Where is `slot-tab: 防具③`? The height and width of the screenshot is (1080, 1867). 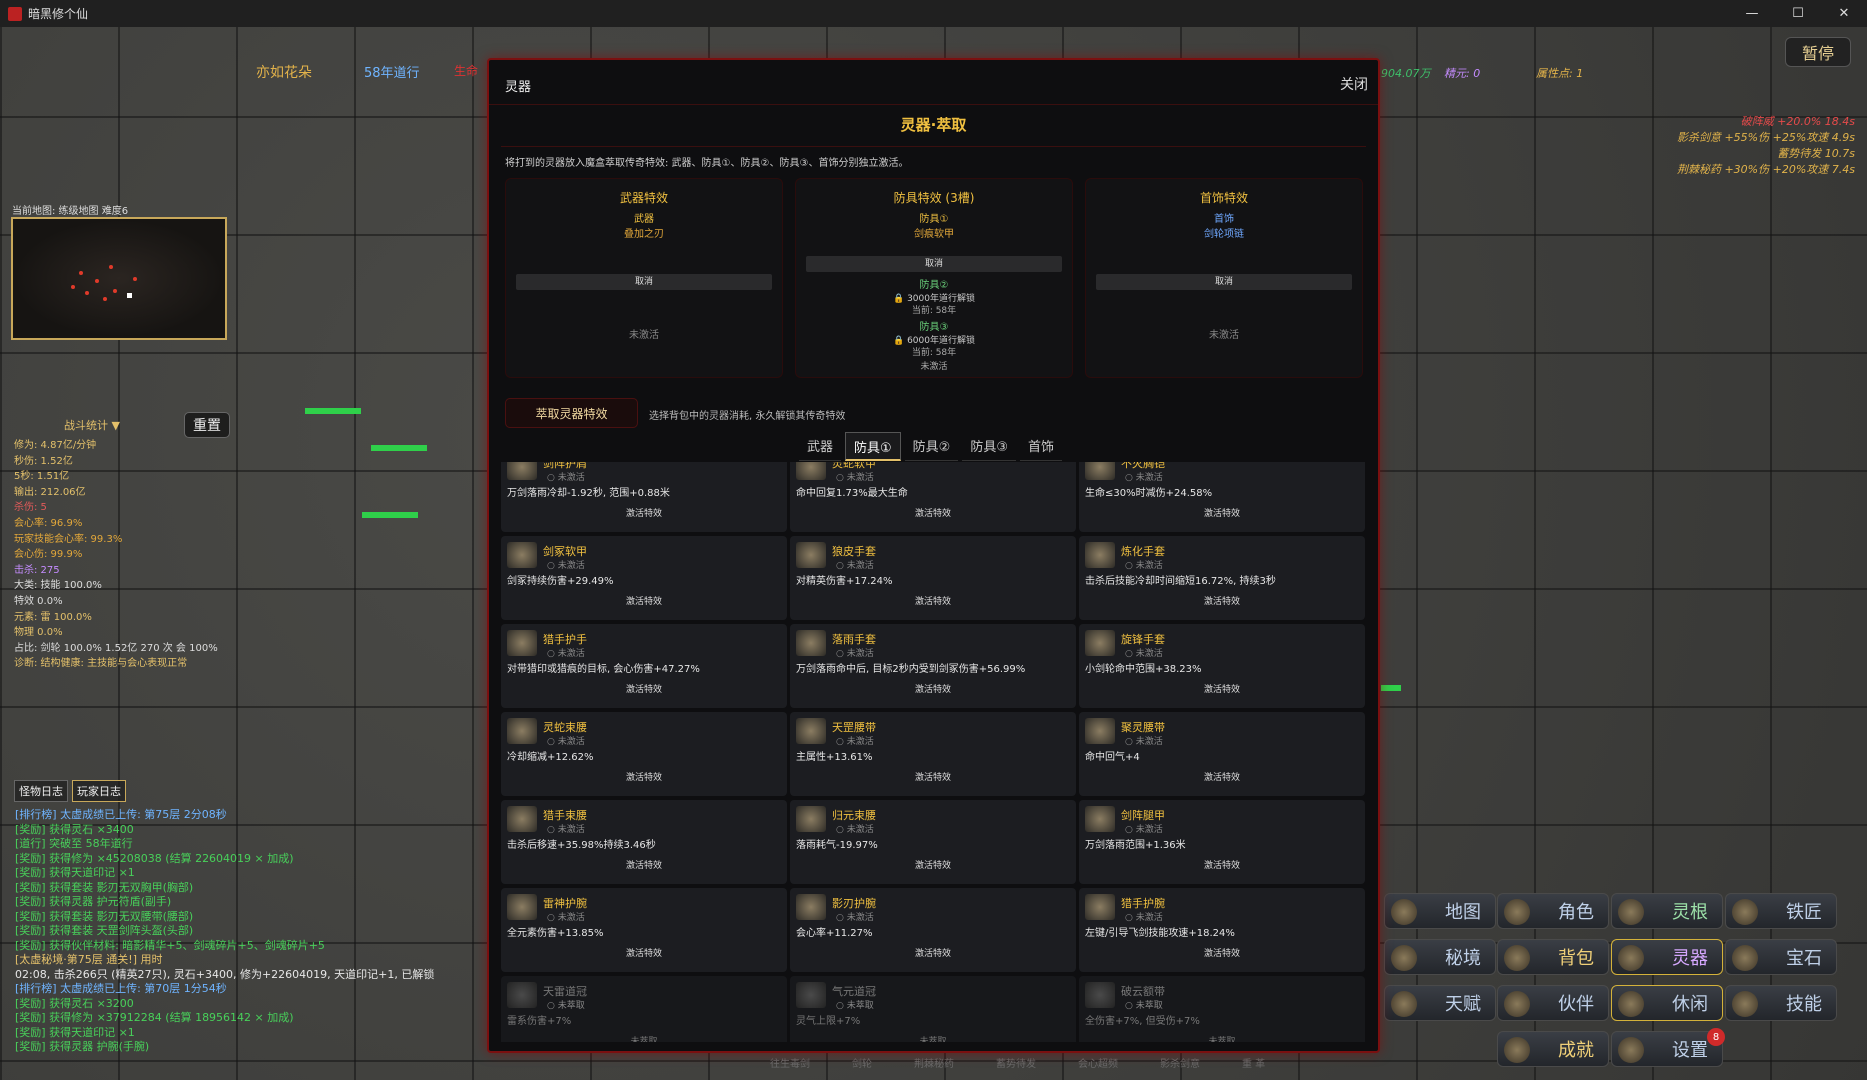 slot-tab: 防具③ is located at coordinates (989, 446).